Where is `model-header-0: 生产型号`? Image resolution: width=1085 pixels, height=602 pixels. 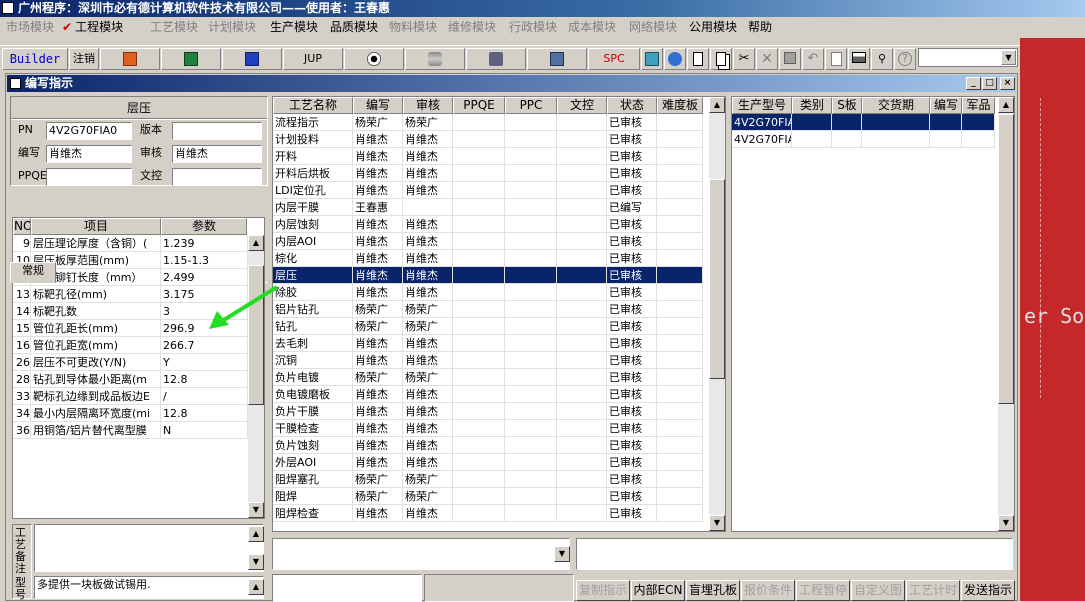
model-header-0: 生产型号 is located at coordinates (762, 105).